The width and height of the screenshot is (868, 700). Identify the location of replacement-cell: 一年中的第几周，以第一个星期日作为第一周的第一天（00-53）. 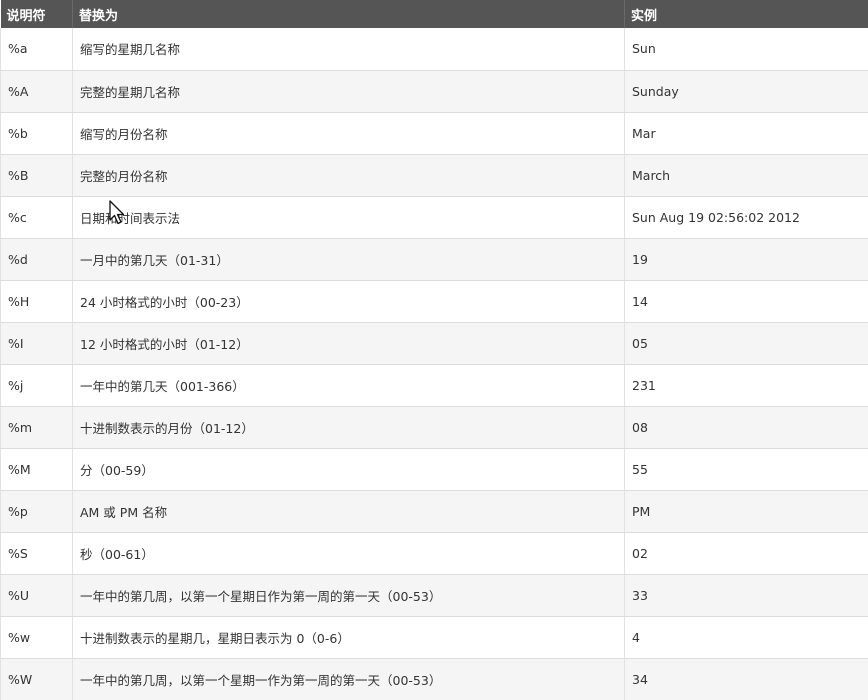
(348, 595).